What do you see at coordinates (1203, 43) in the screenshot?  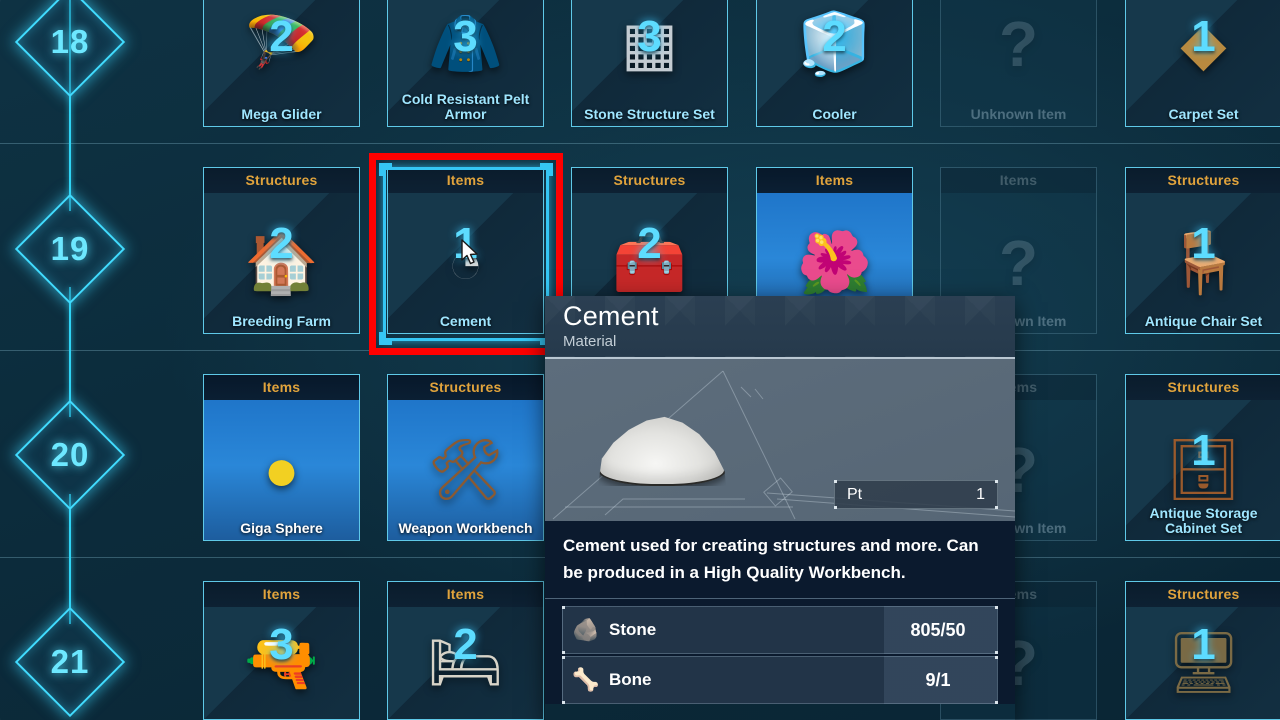 I see `carpet-thumb: ◆` at bounding box center [1203, 43].